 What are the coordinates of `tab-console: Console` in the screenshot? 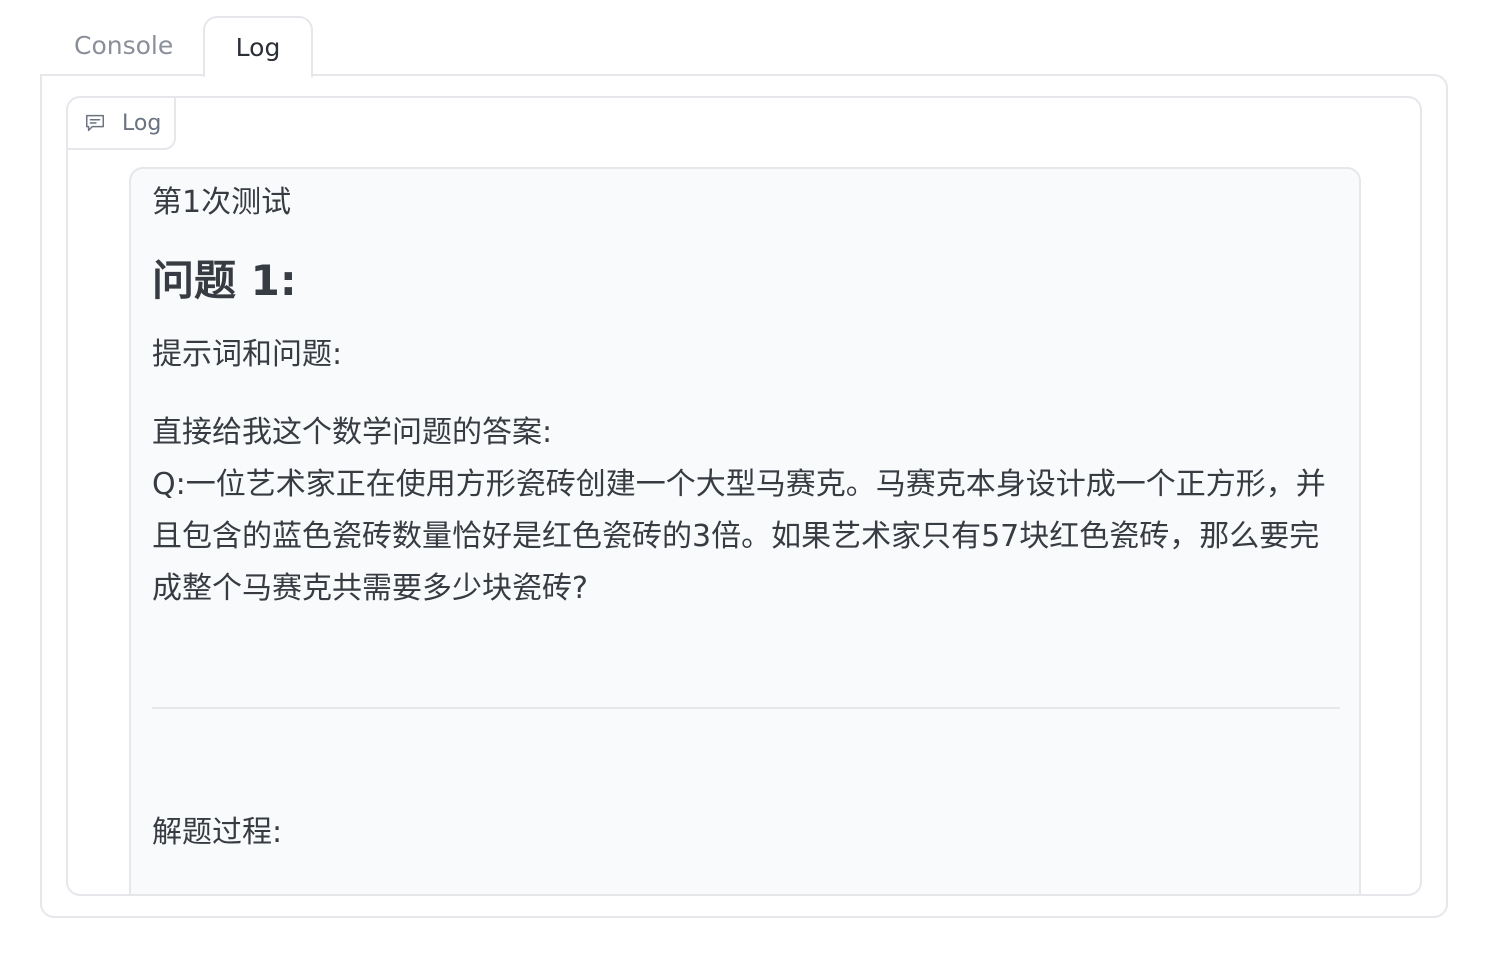 It's located at (130, 45).